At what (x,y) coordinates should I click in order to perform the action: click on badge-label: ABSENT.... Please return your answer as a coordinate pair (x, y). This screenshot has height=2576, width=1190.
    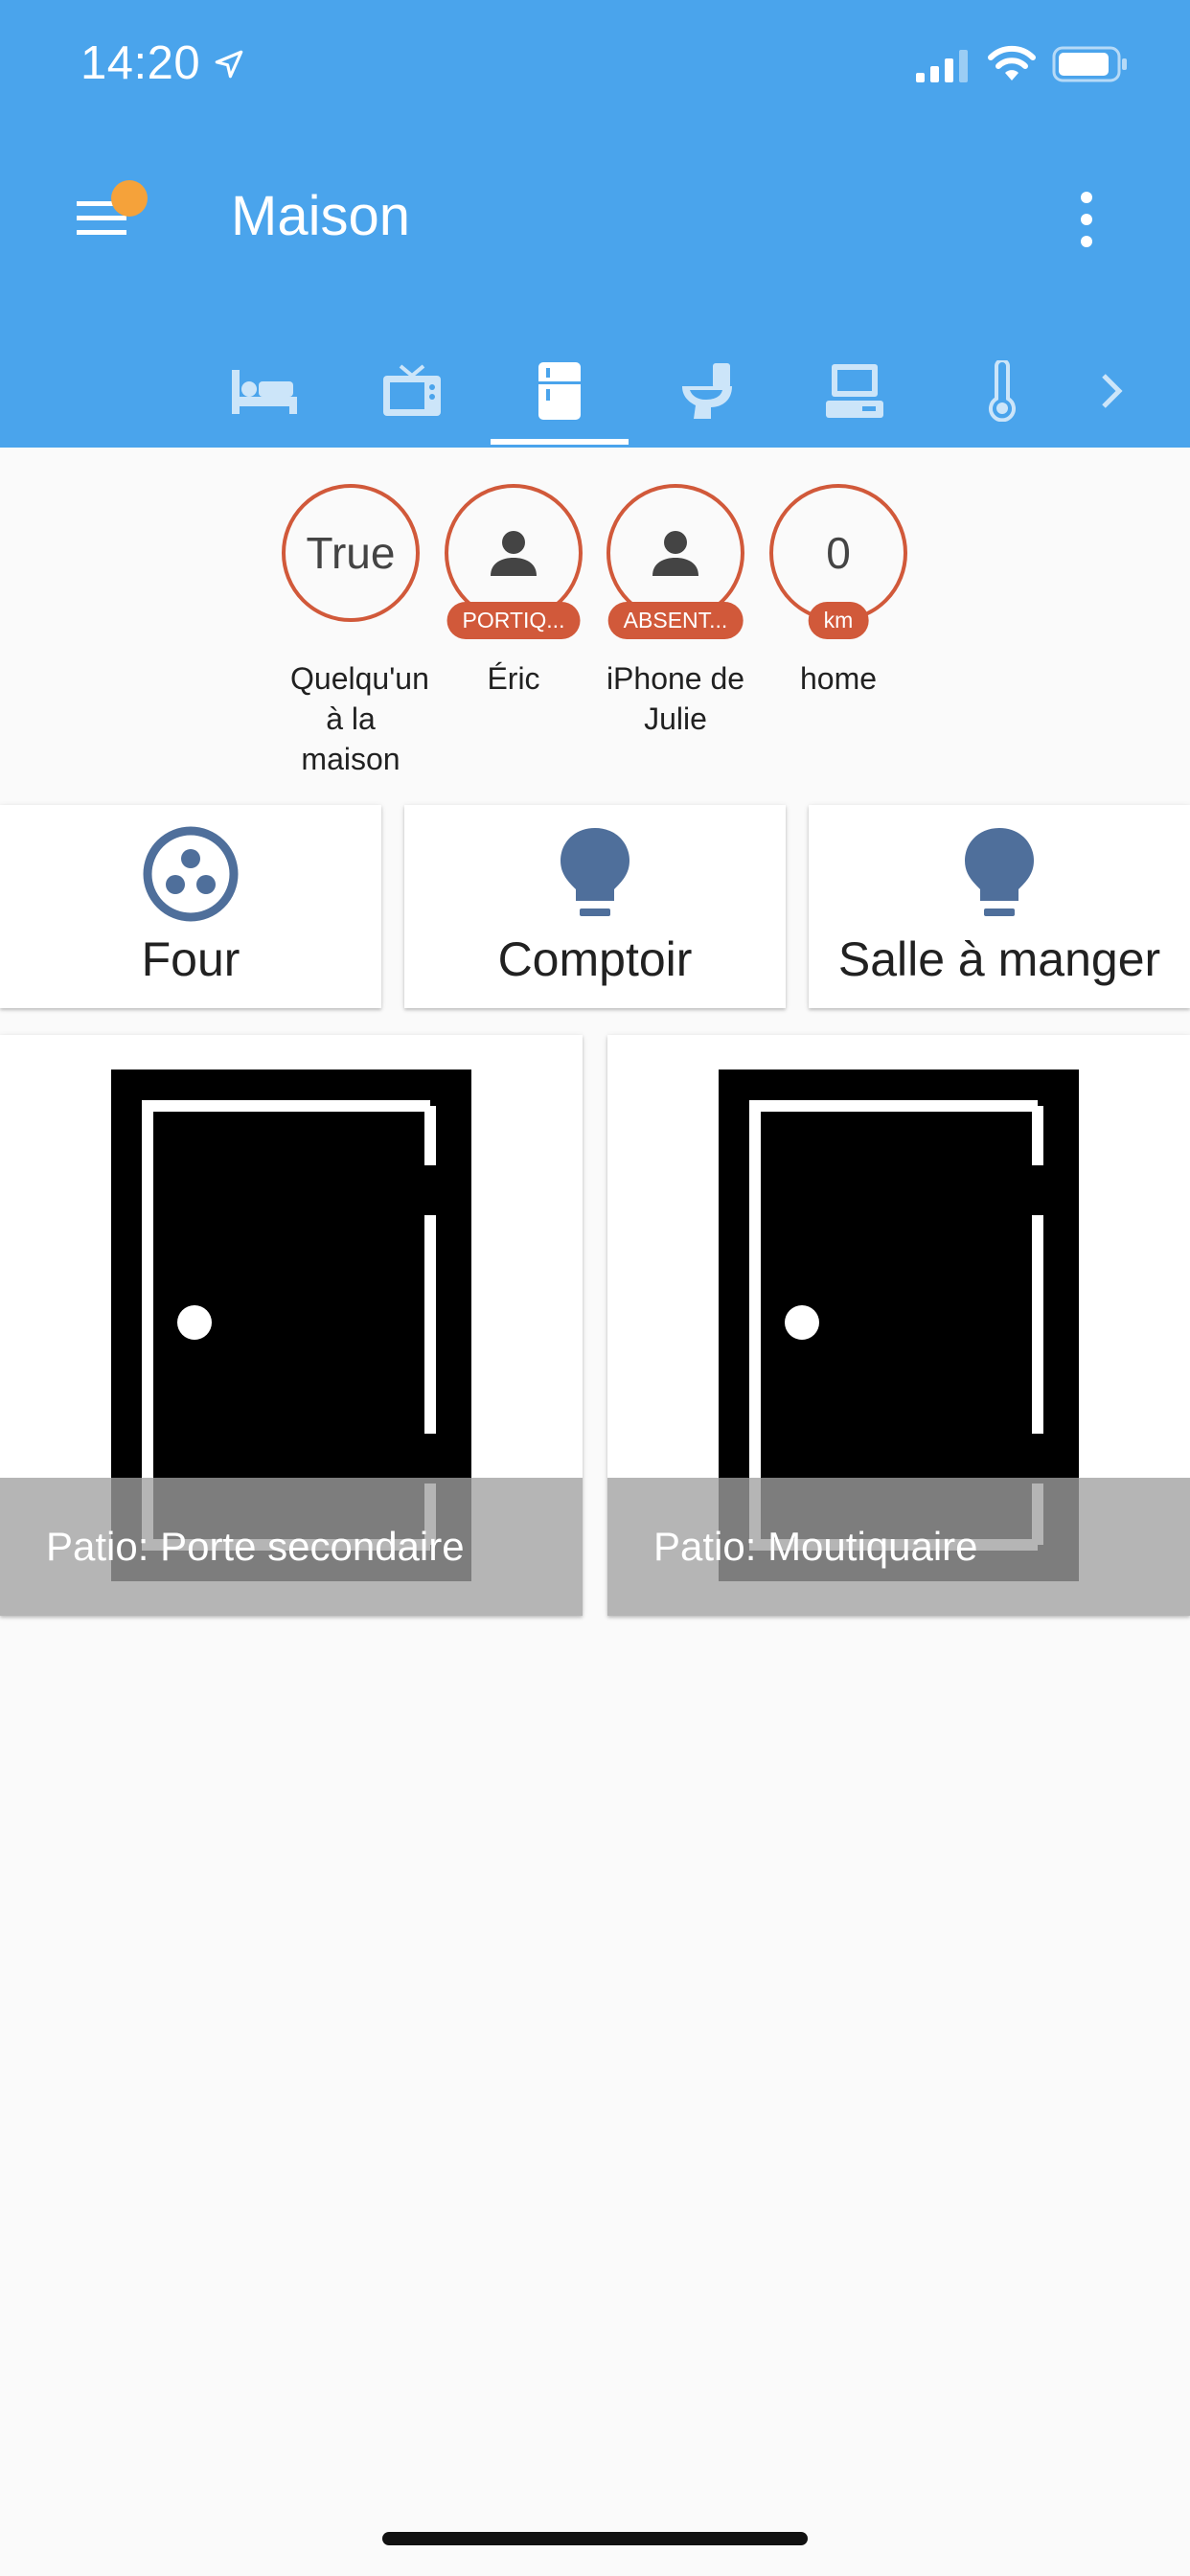
    Looking at the image, I should click on (676, 620).